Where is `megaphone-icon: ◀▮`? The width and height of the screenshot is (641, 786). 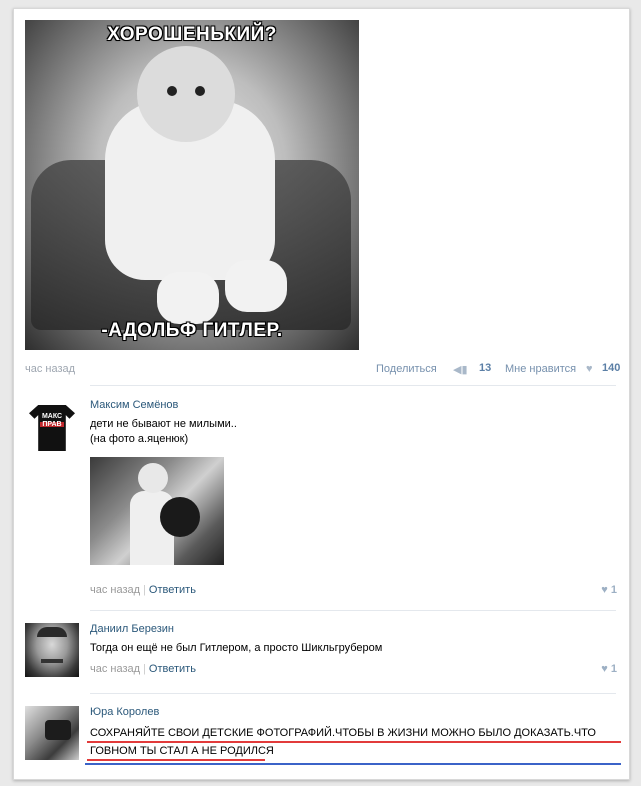
megaphone-icon: ◀▮ is located at coordinates (460, 370).